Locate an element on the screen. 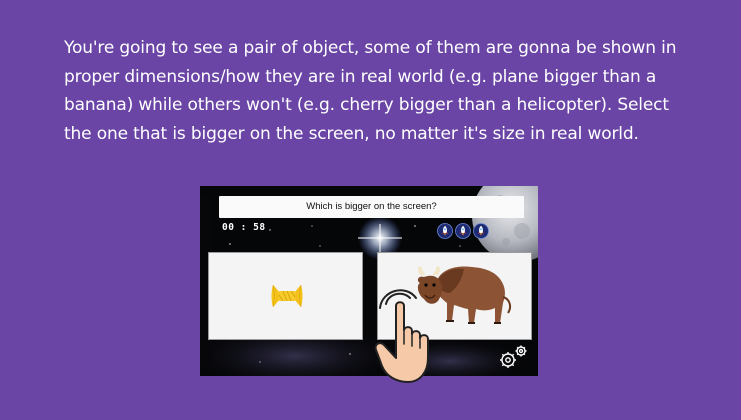  lives-indicator is located at coordinates (463, 231).